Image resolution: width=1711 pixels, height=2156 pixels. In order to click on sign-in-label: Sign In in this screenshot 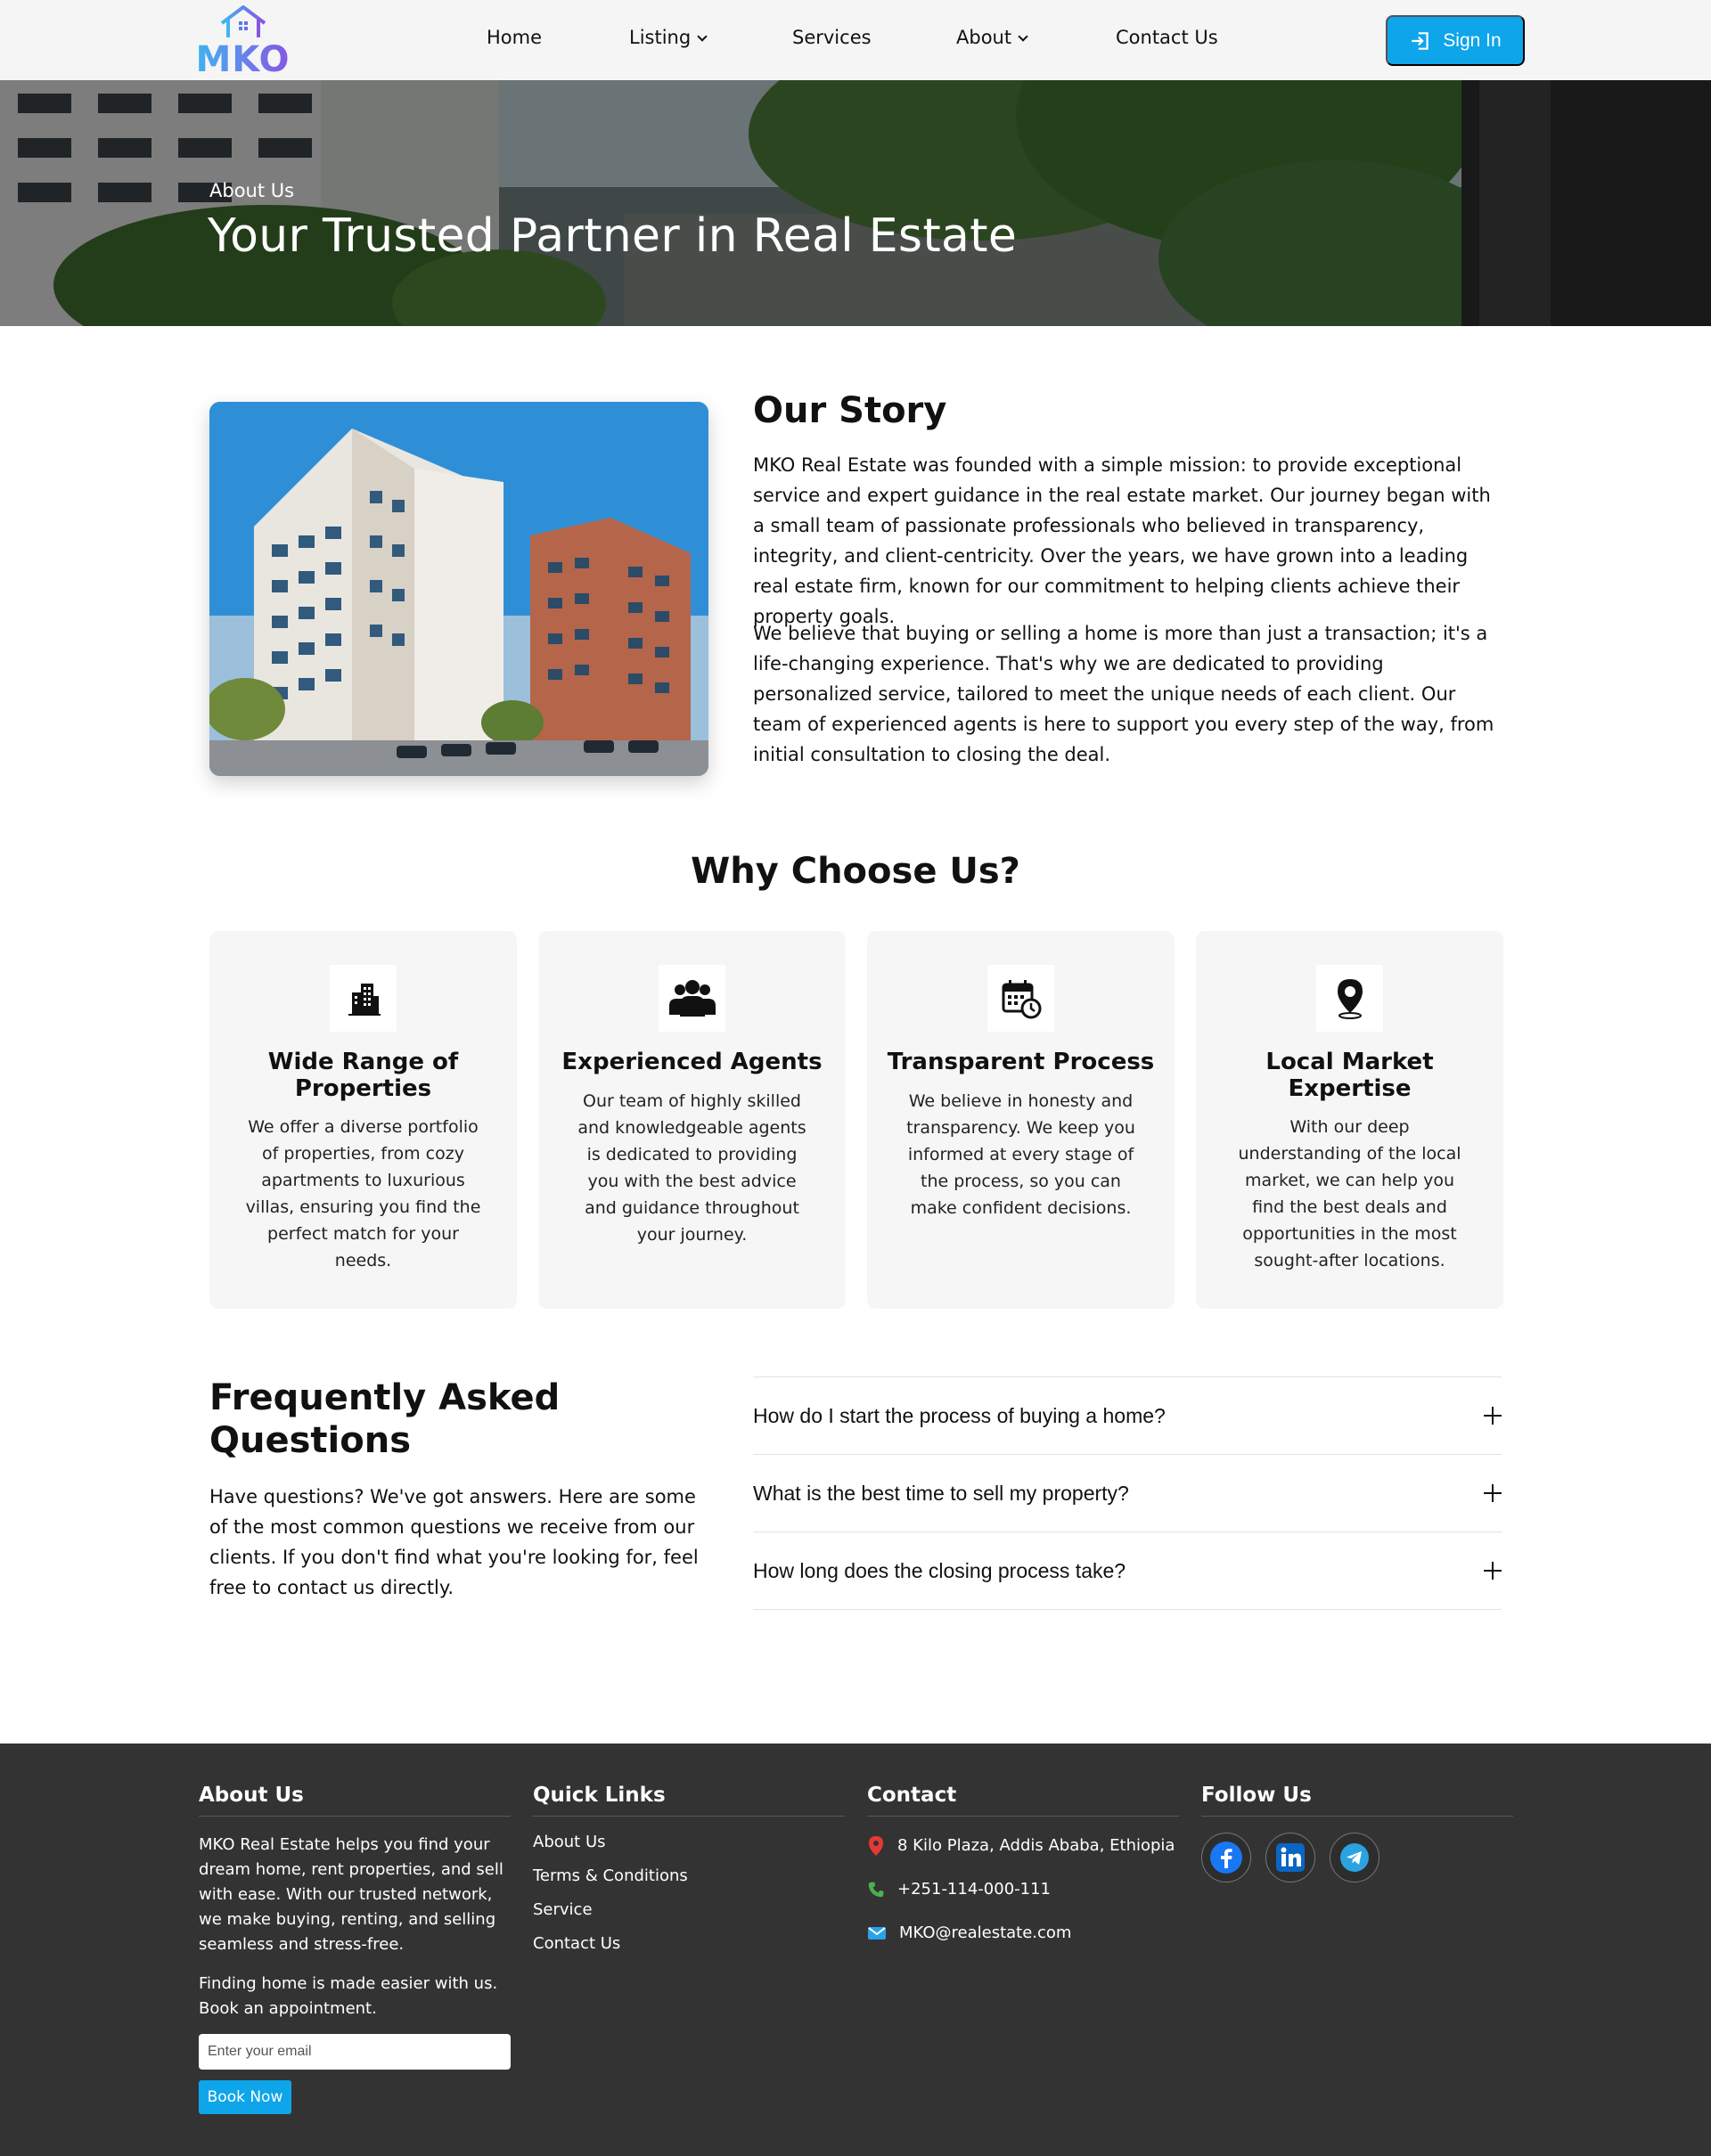, I will do `click(1472, 40)`.